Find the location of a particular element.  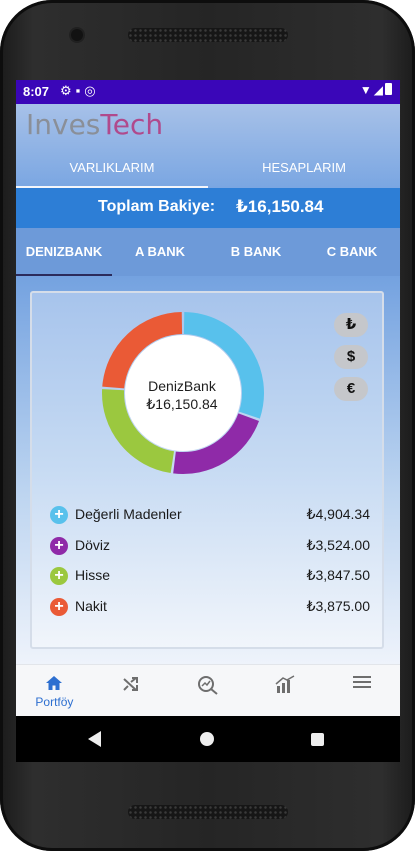

sync-icon: ◎ is located at coordinates (92, 90).